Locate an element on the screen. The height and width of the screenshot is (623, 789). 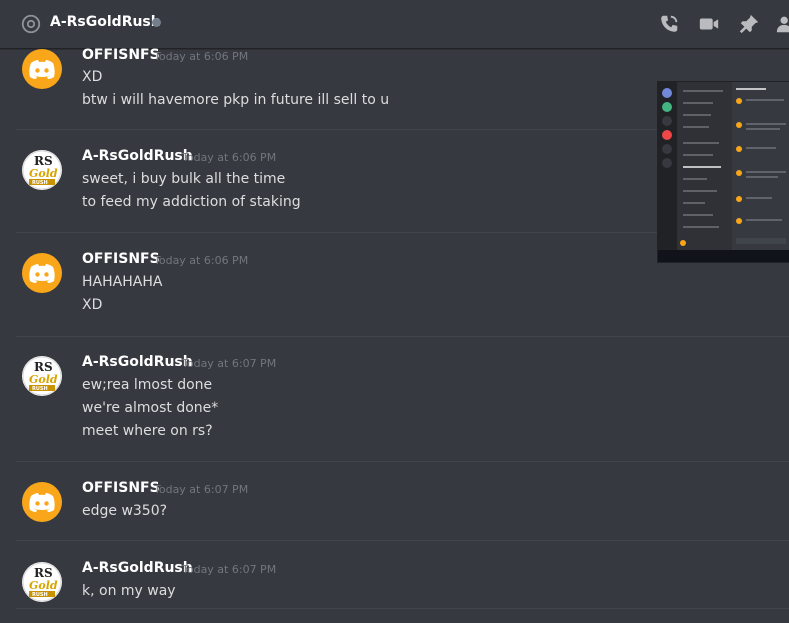
message-line: ew;rea lmost done is located at coordinates (147, 385).